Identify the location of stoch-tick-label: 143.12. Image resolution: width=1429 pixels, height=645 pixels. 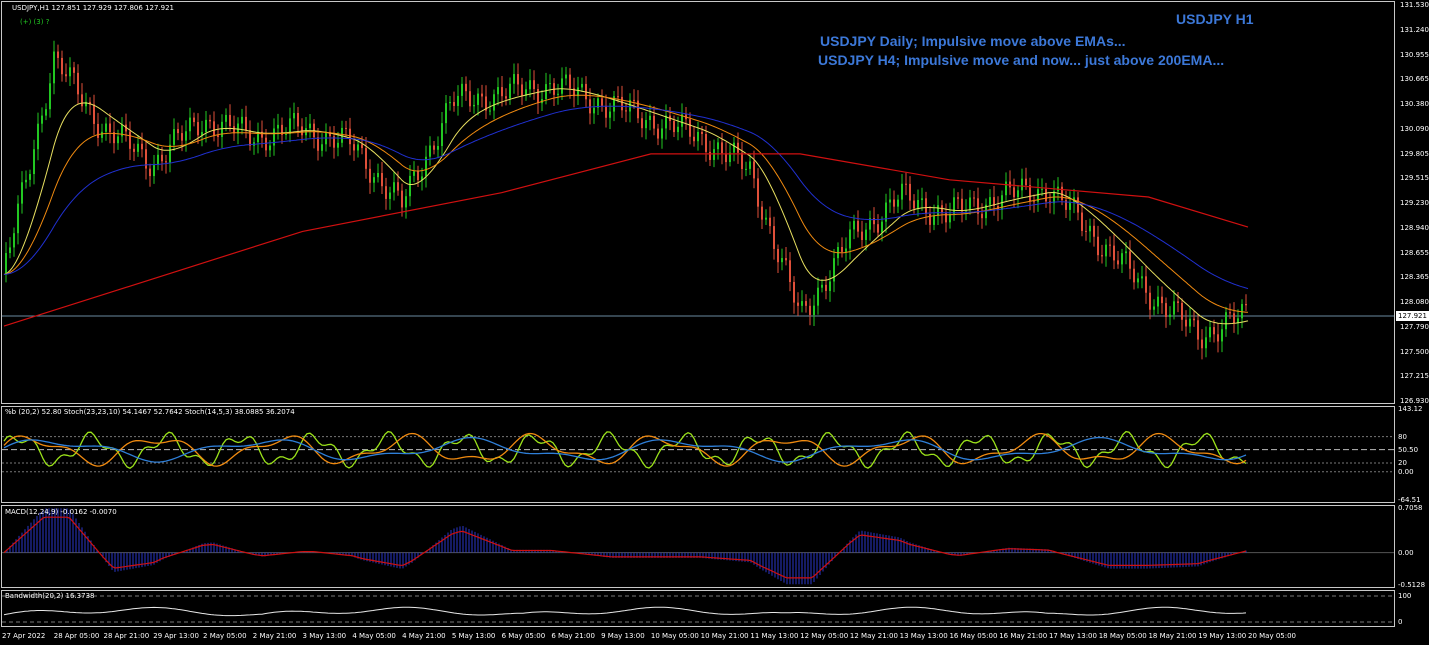
(1410, 409).